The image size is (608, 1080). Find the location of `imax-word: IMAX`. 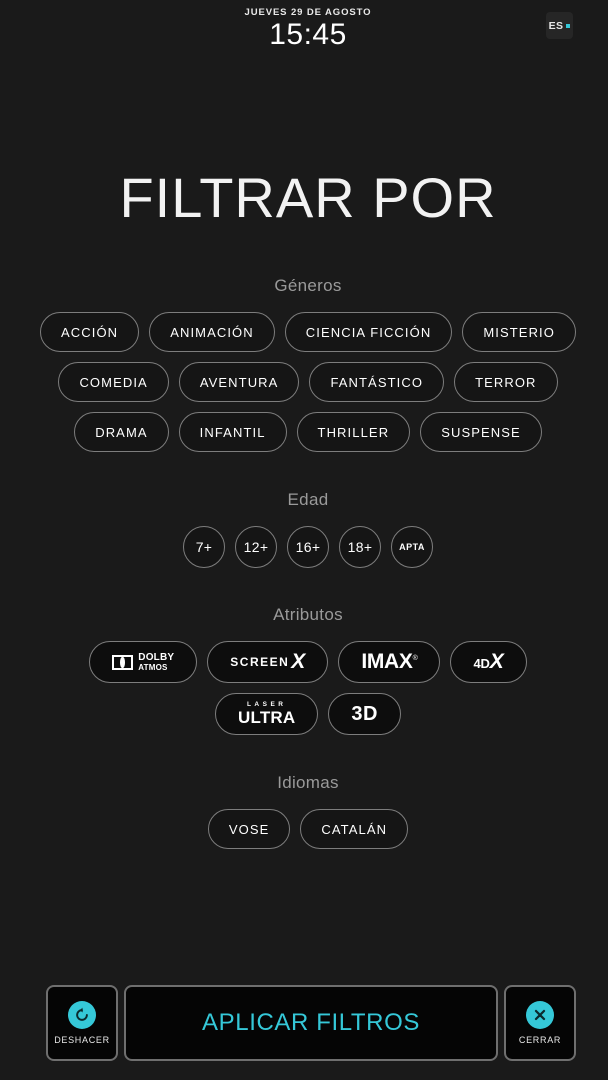

imax-word: IMAX is located at coordinates (387, 661).